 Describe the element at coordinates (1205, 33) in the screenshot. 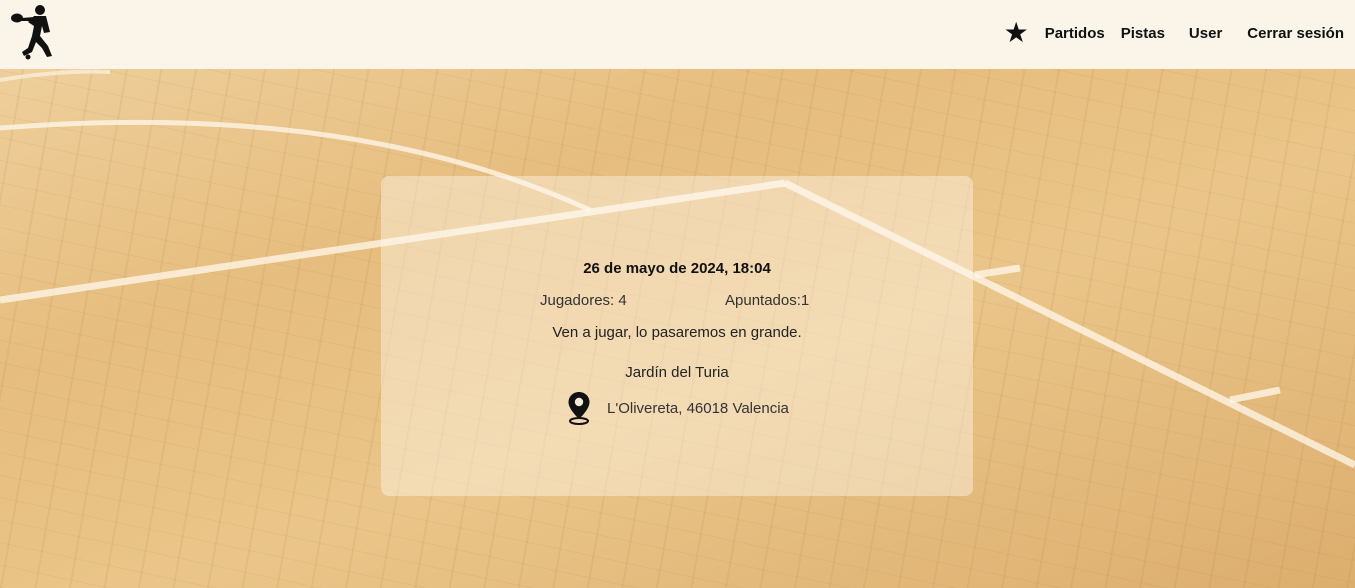

I see `nav-link-user: User` at that location.